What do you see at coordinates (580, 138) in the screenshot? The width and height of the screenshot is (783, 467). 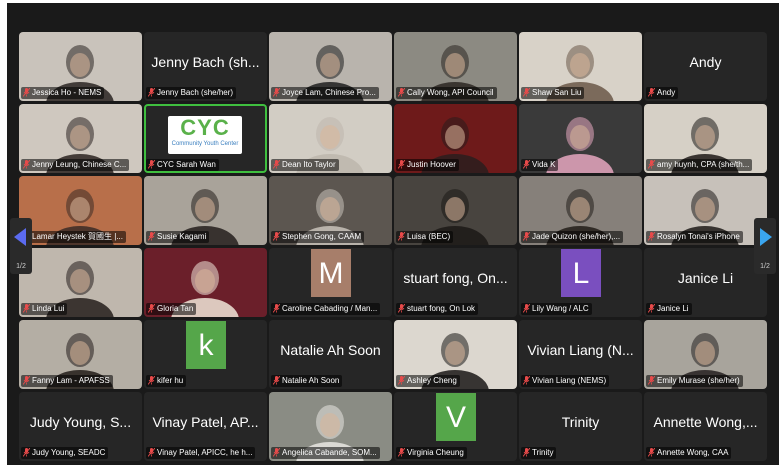 I see `participant-tile: Vida K` at bounding box center [580, 138].